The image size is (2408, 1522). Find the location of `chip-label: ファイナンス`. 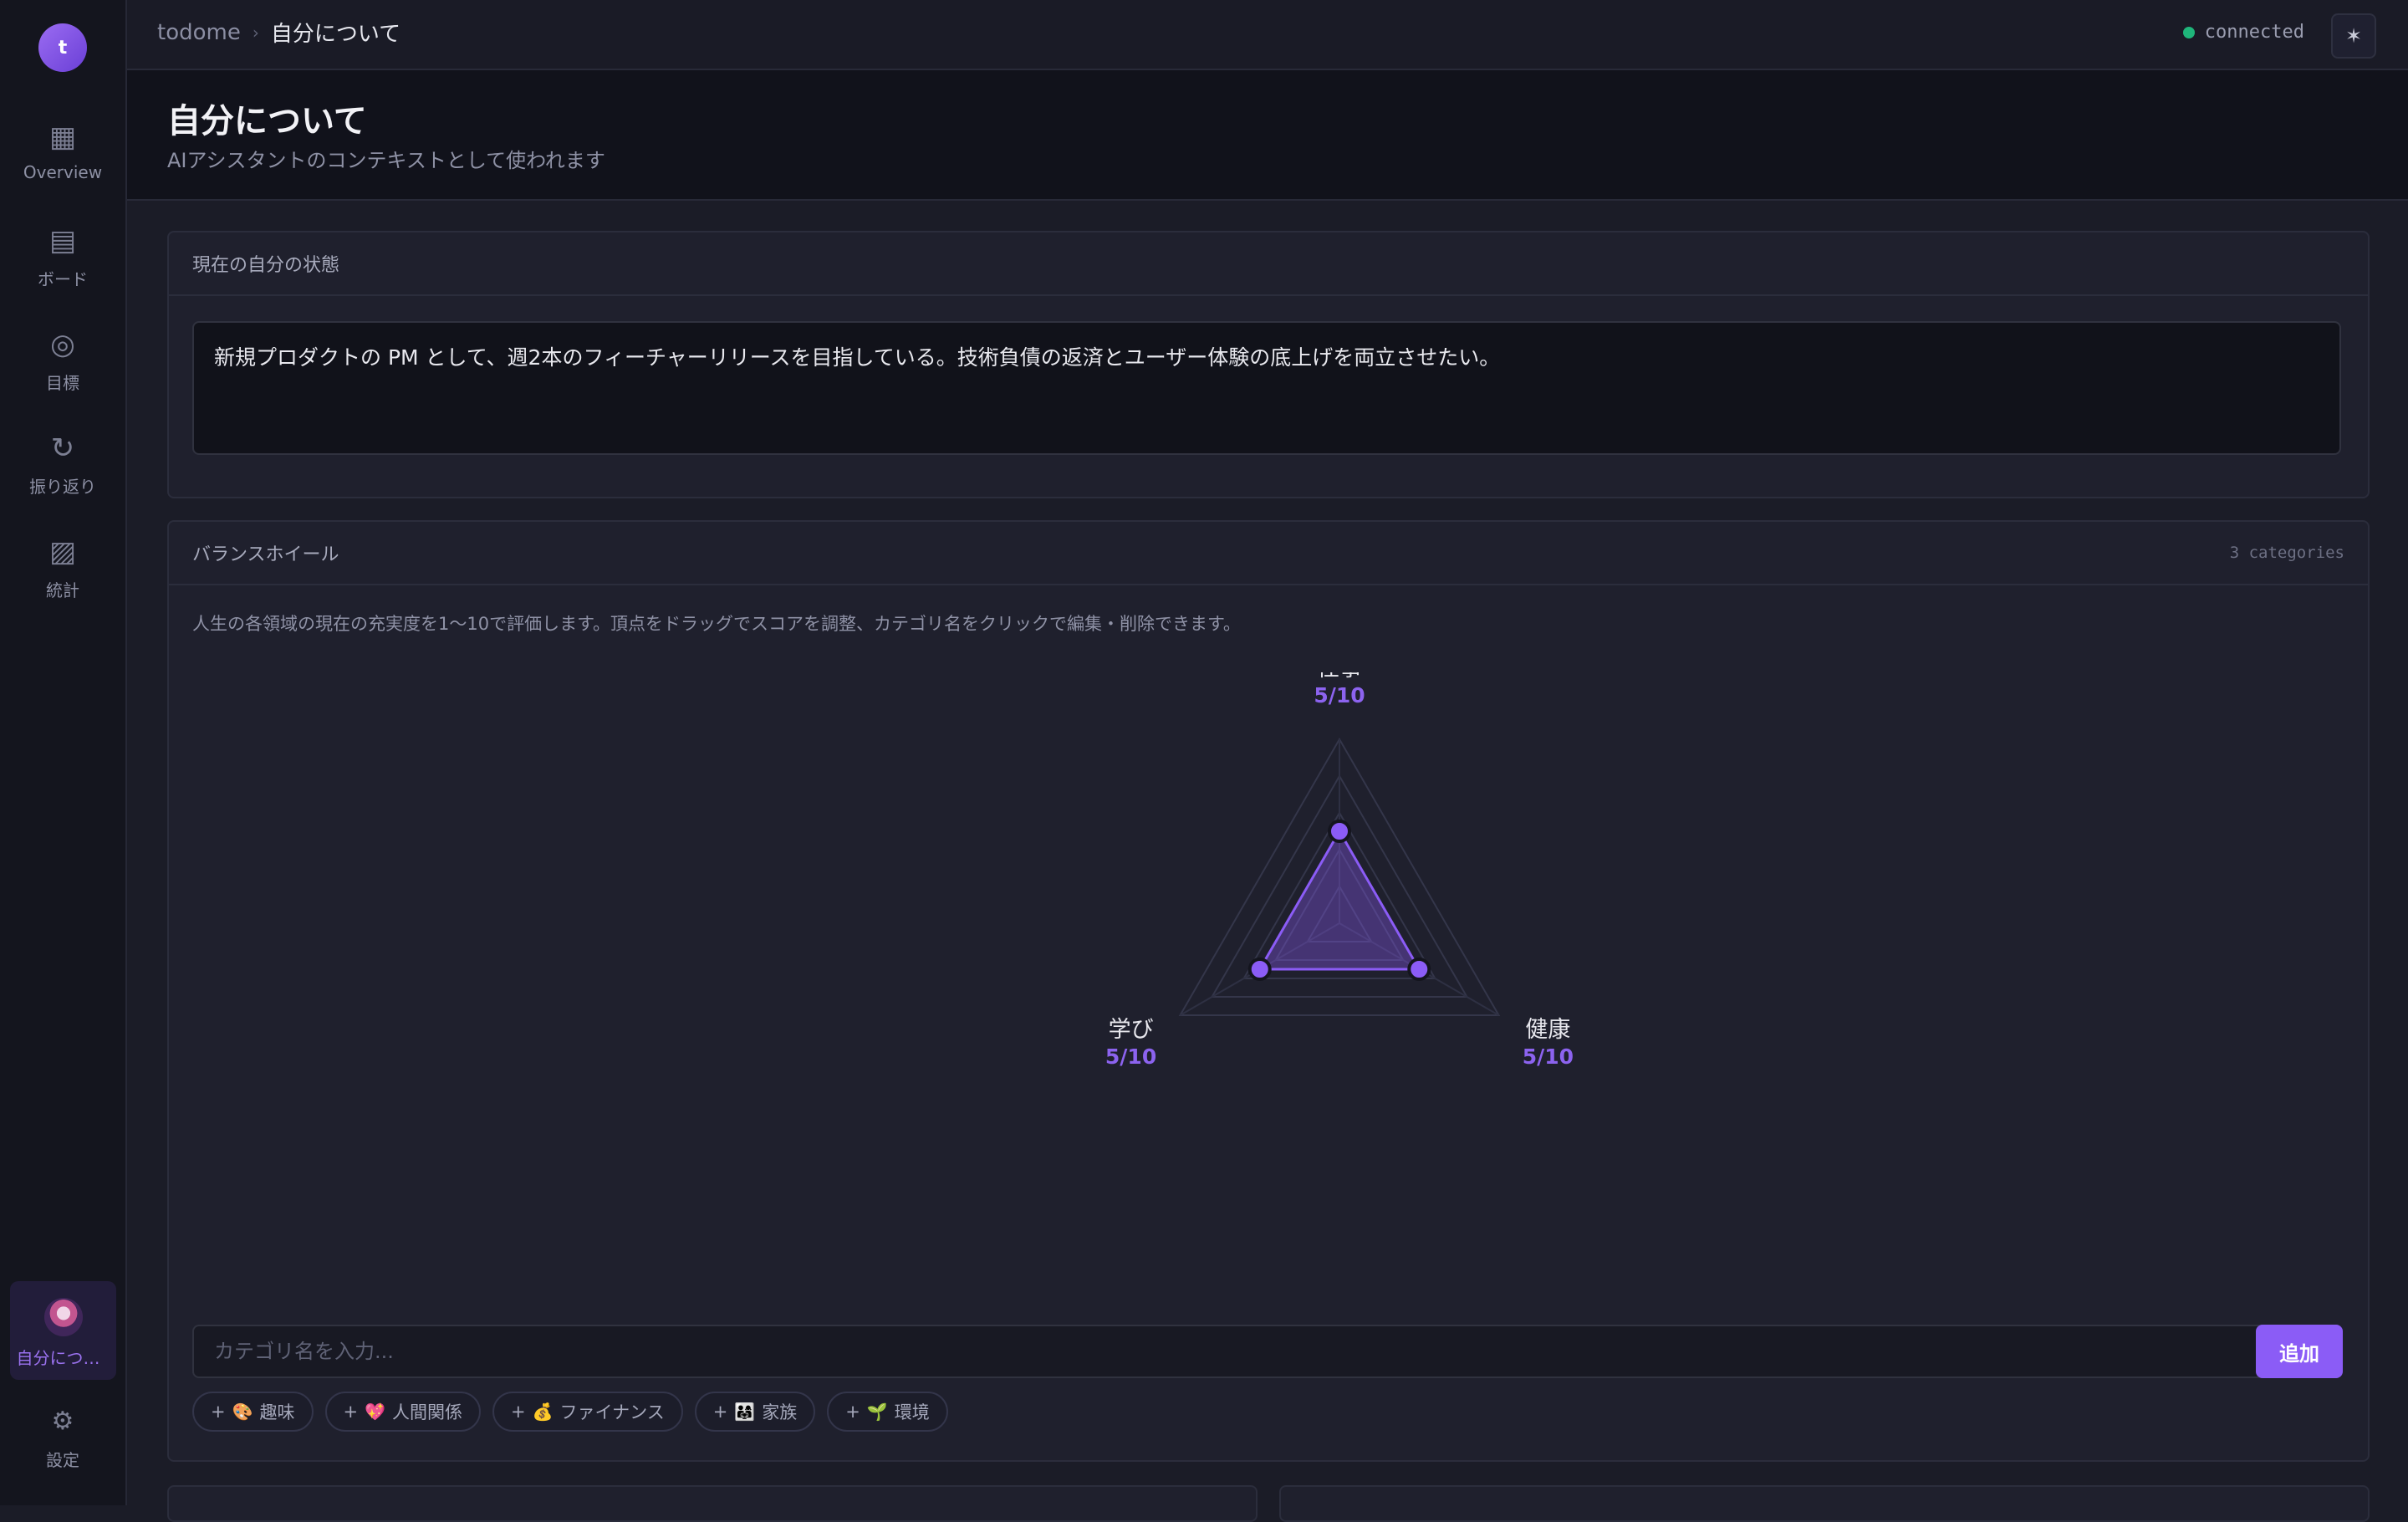

chip-label: ファイナンス is located at coordinates (612, 1412).